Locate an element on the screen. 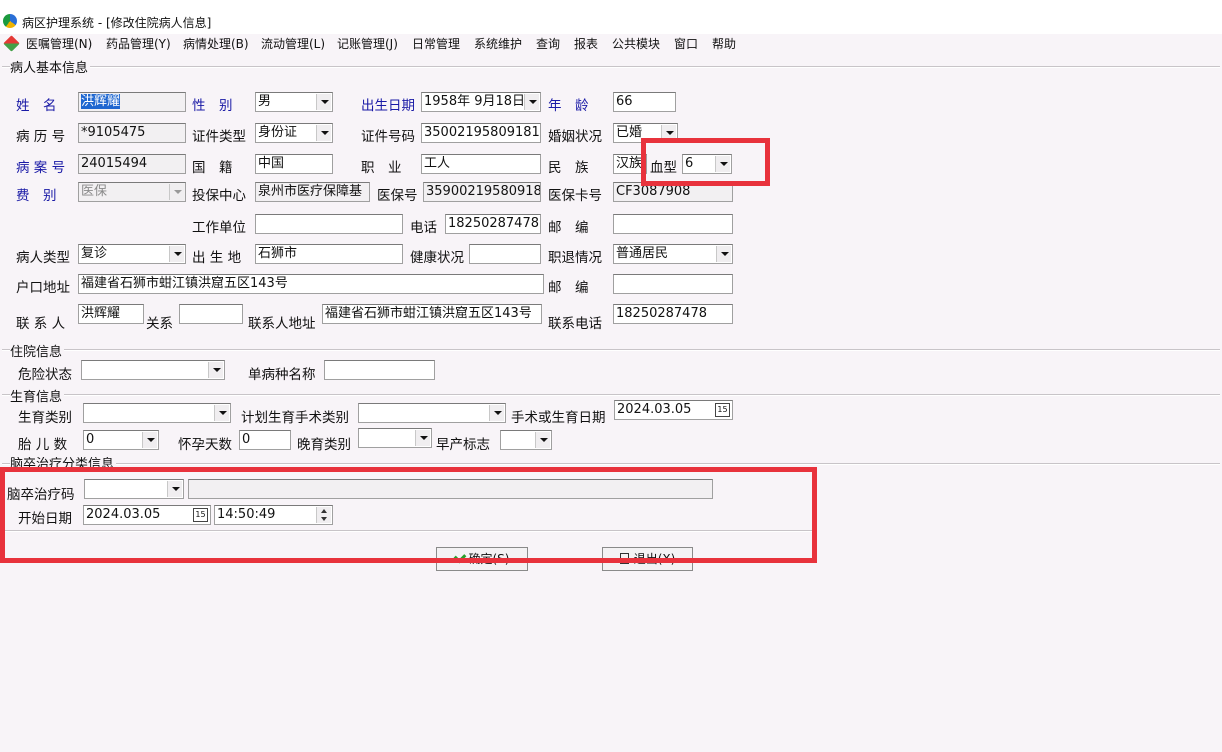  basic-group-line is located at coordinates (611, 67).